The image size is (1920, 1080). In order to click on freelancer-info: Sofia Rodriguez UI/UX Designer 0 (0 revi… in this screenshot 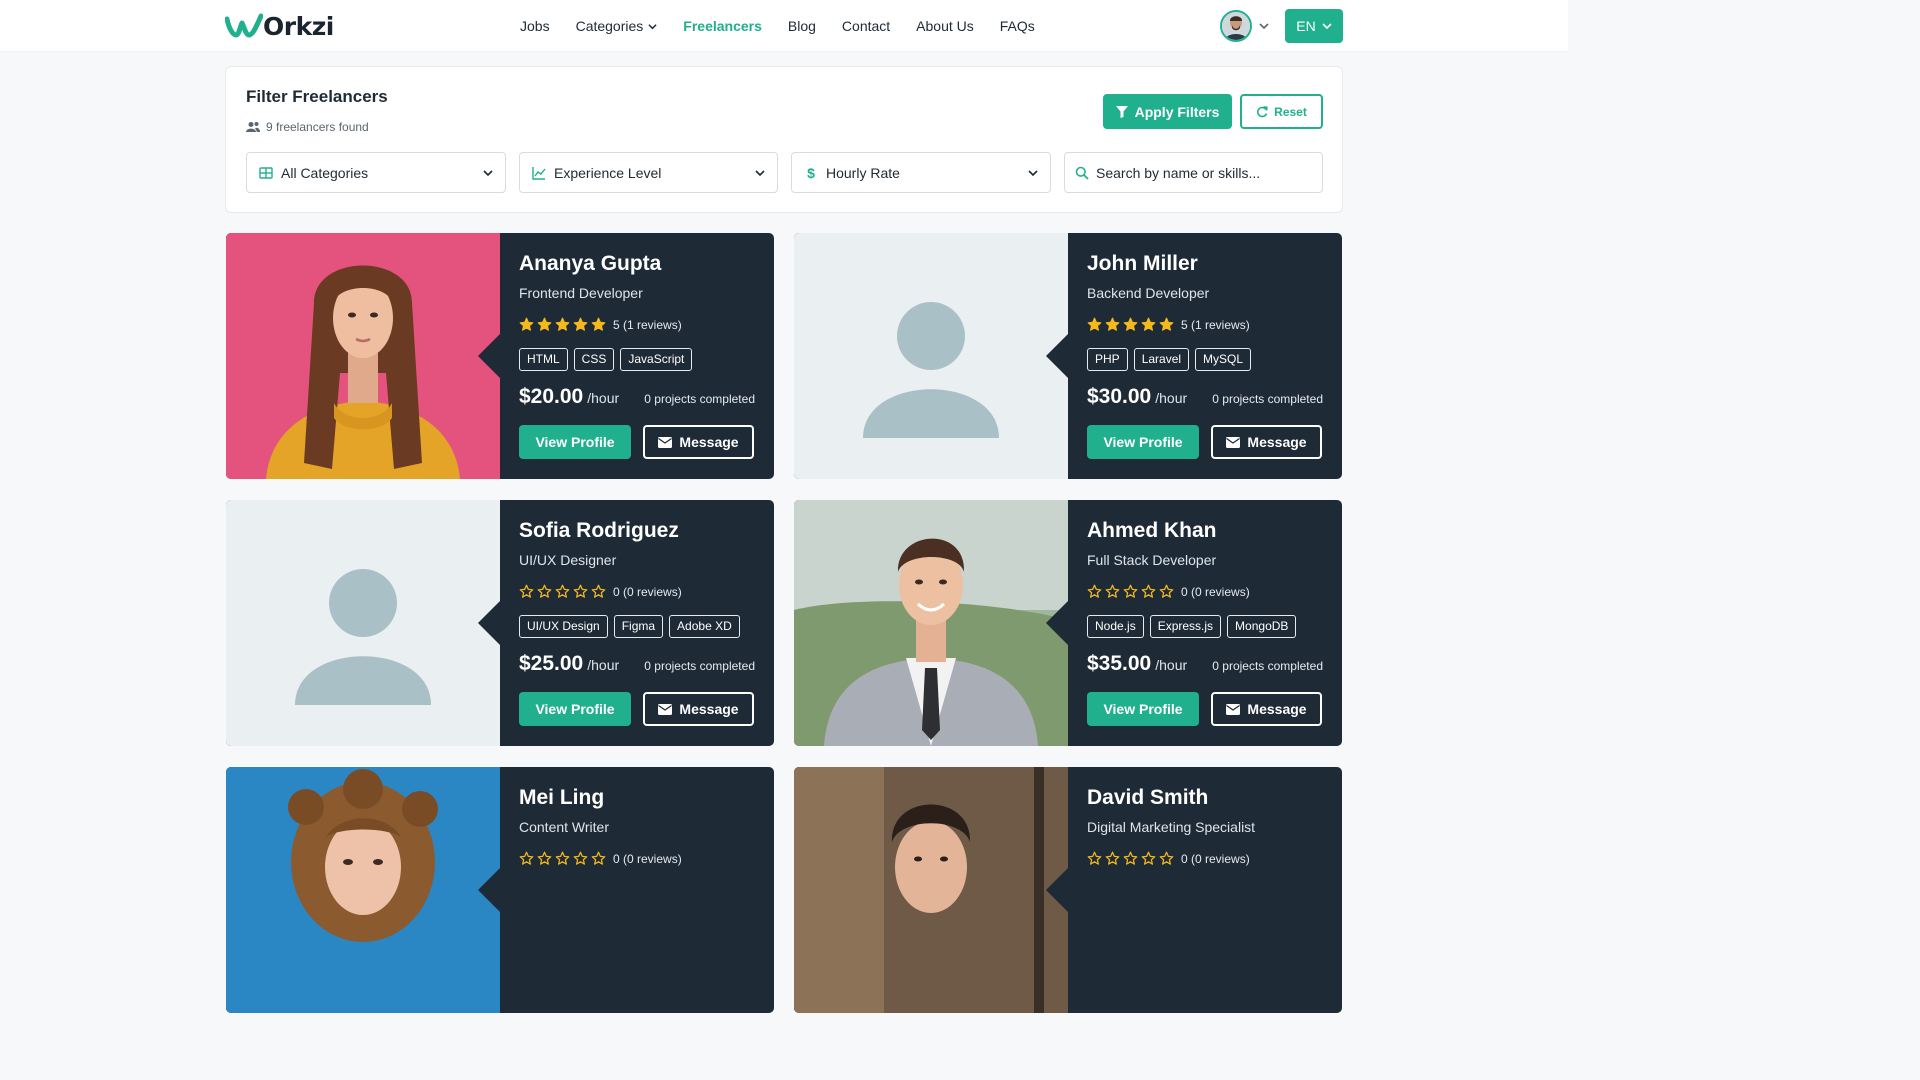, I will do `click(637, 623)`.